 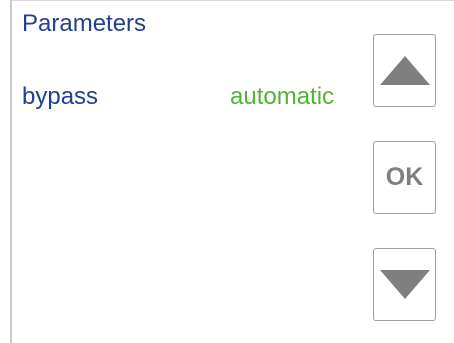 I want to click on page-title: Parameters, so click(x=84, y=23).